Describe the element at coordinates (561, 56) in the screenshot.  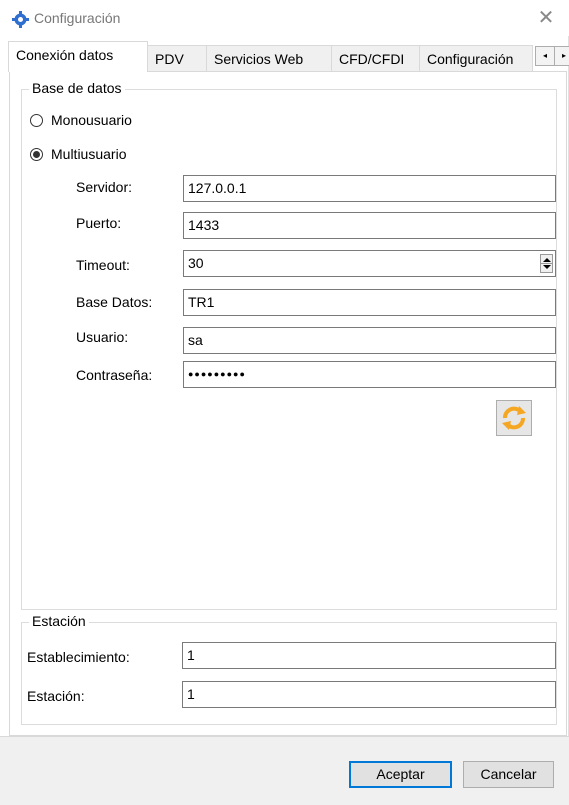
I see `tab-scroll-right-icon: ▸` at that location.